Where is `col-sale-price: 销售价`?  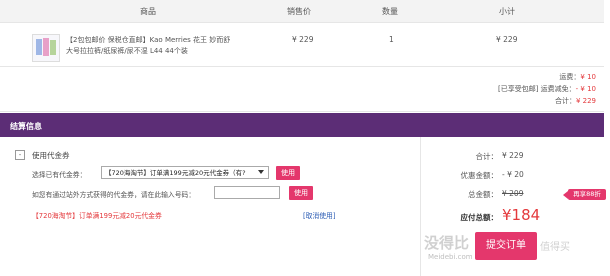 col-sale-price: 销售价 is located at coordinates (299, 11).